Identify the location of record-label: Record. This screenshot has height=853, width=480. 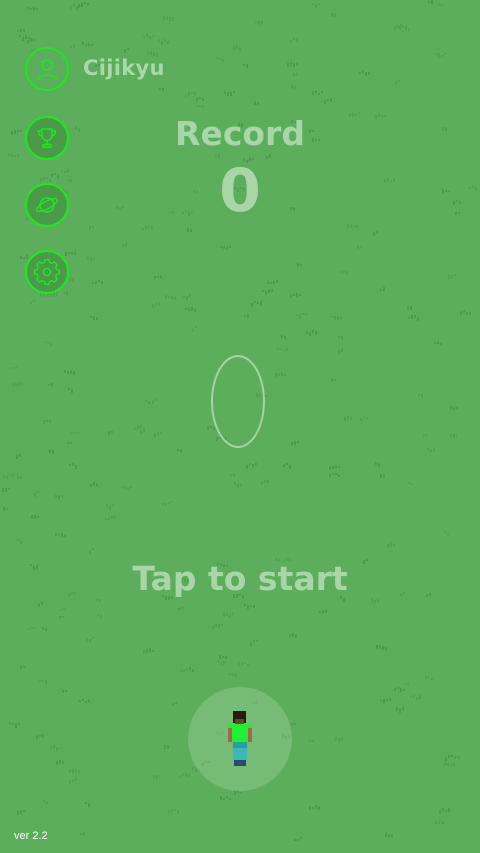
(240, 133).